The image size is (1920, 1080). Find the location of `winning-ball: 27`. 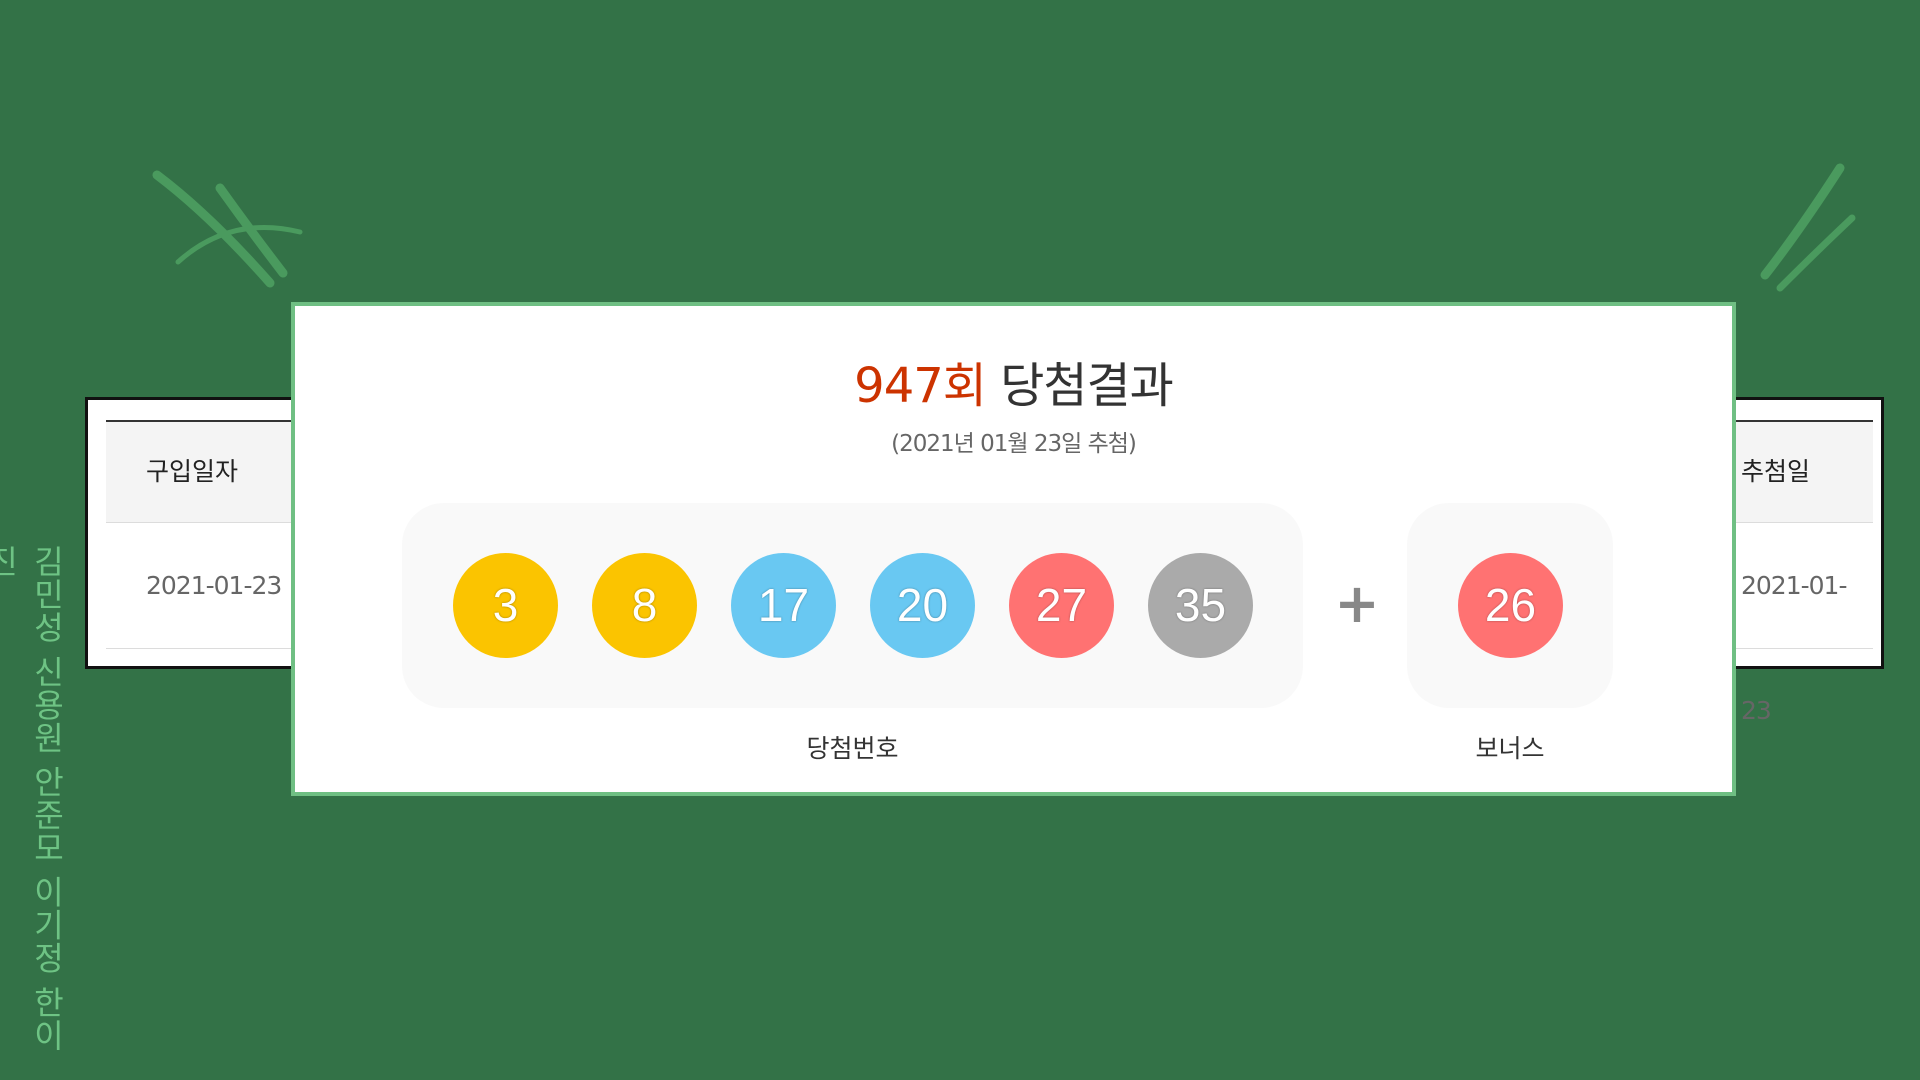

winning-ball: 27 is located at coordinates (1061, 605).